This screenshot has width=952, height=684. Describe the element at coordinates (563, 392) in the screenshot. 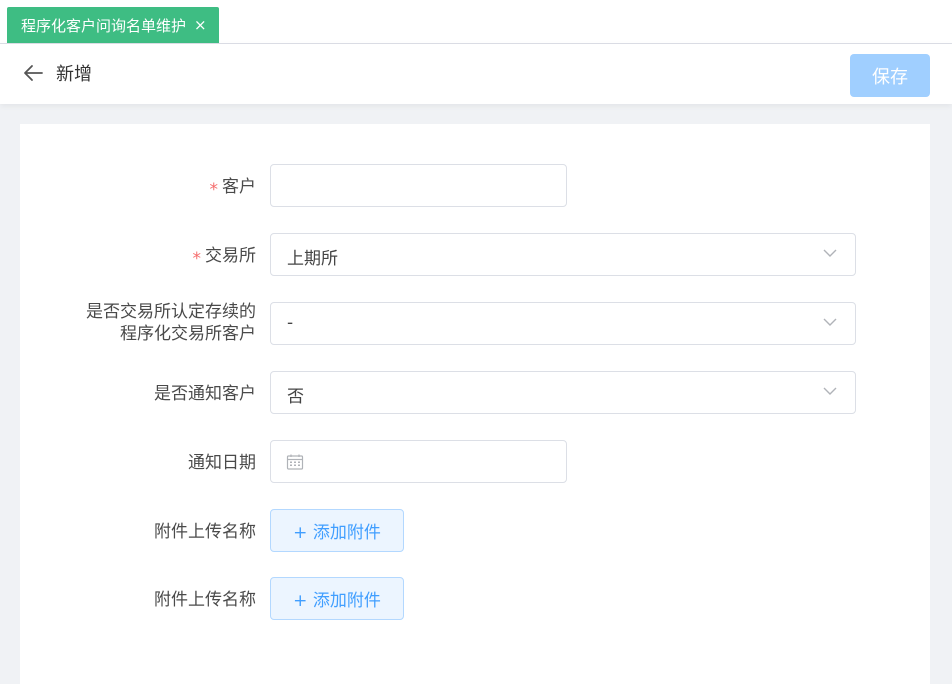

I see `notify-select: 否` at that location.